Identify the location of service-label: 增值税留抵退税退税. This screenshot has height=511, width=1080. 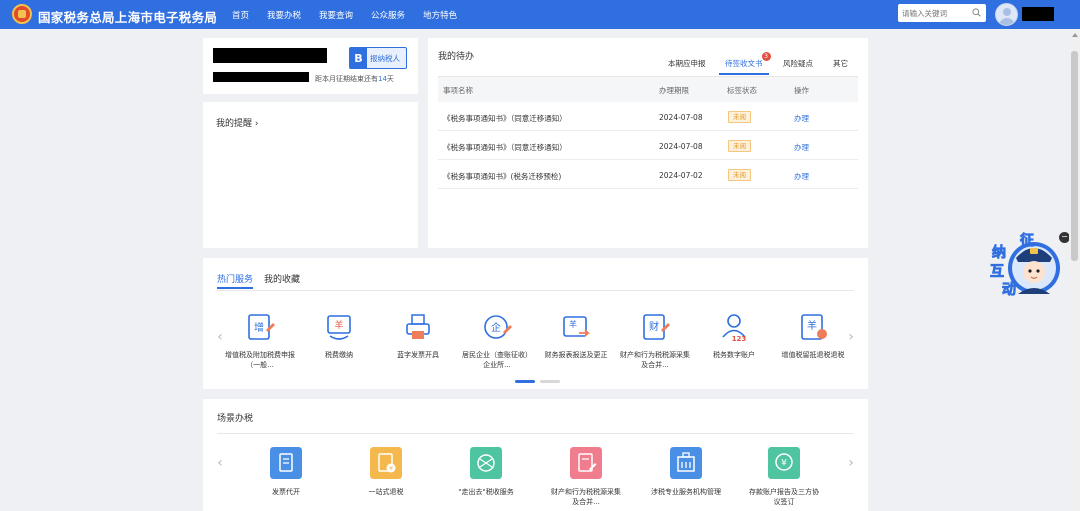
(813, 355).